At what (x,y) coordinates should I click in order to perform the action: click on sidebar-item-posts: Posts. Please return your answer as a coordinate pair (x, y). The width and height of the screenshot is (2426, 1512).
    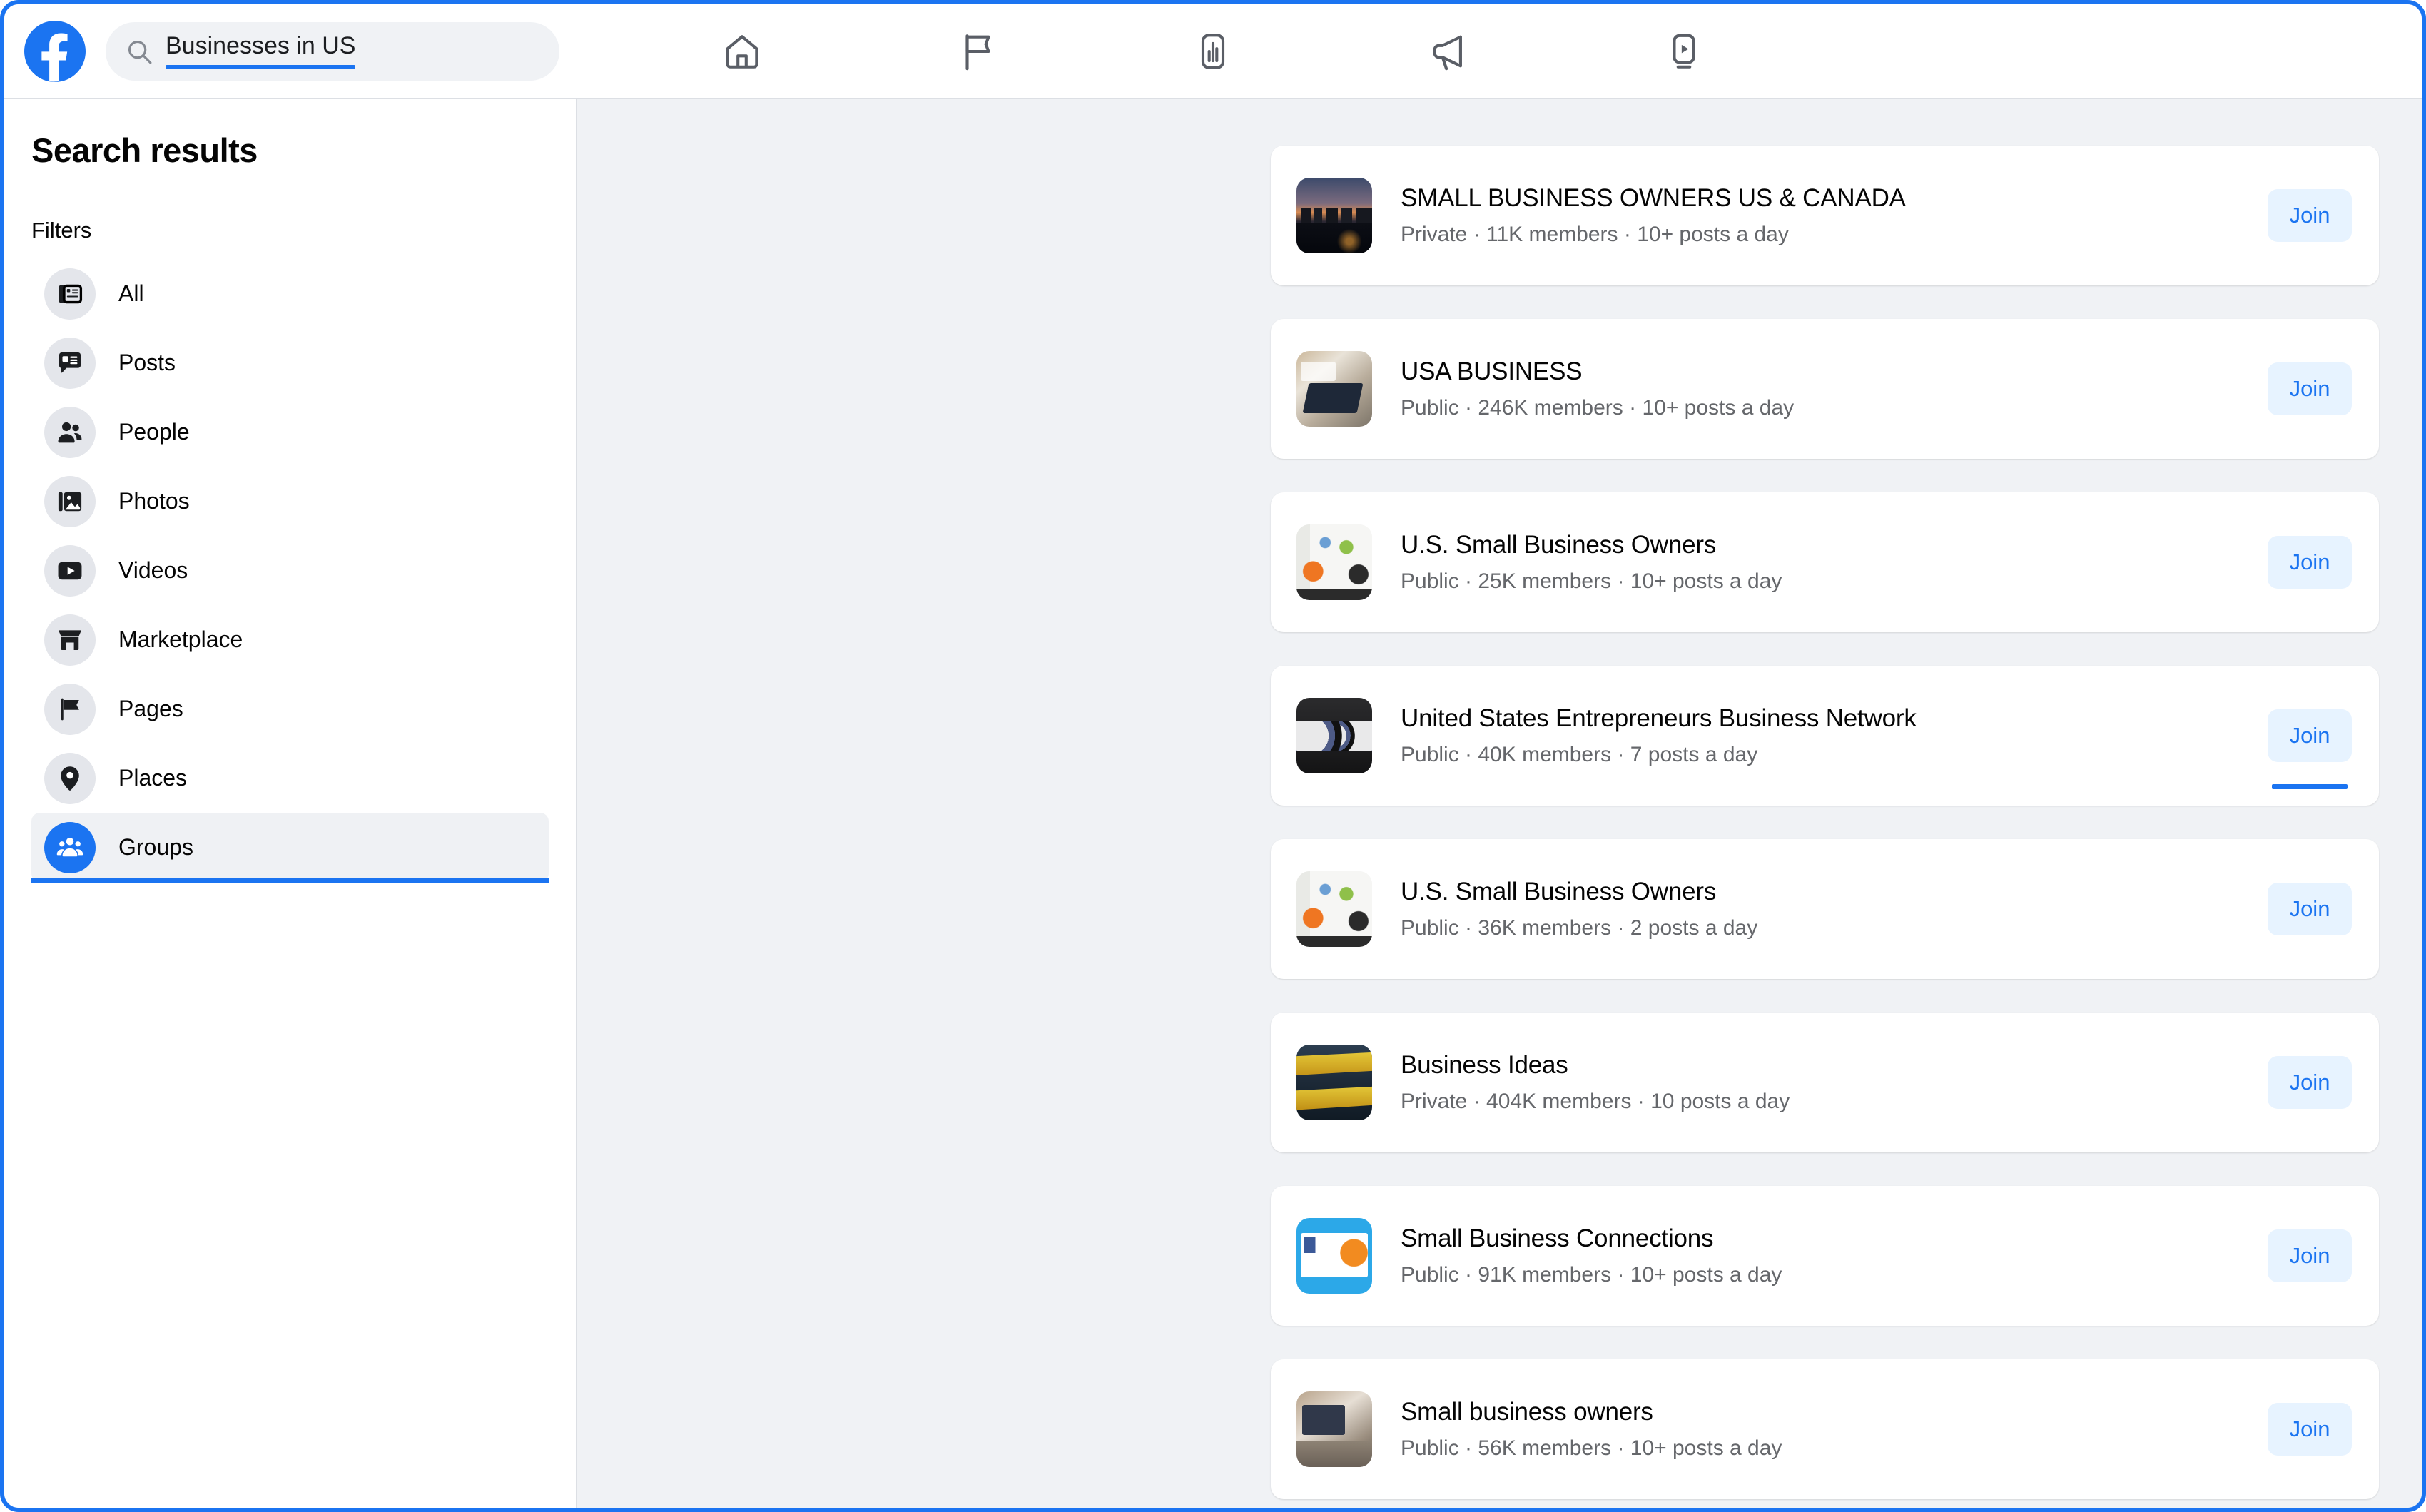
    Looking at the image, I should click on (290, 362).